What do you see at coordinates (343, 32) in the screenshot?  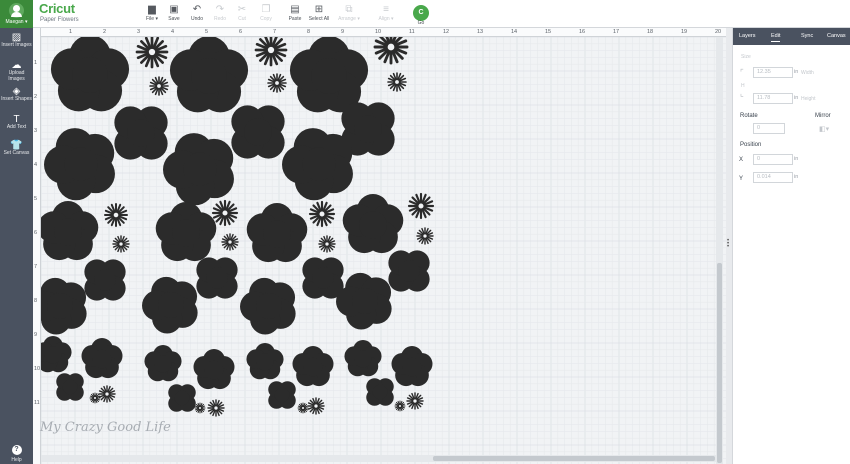 I see `ruler-top-label: 9` at bounding box center [343, 32].